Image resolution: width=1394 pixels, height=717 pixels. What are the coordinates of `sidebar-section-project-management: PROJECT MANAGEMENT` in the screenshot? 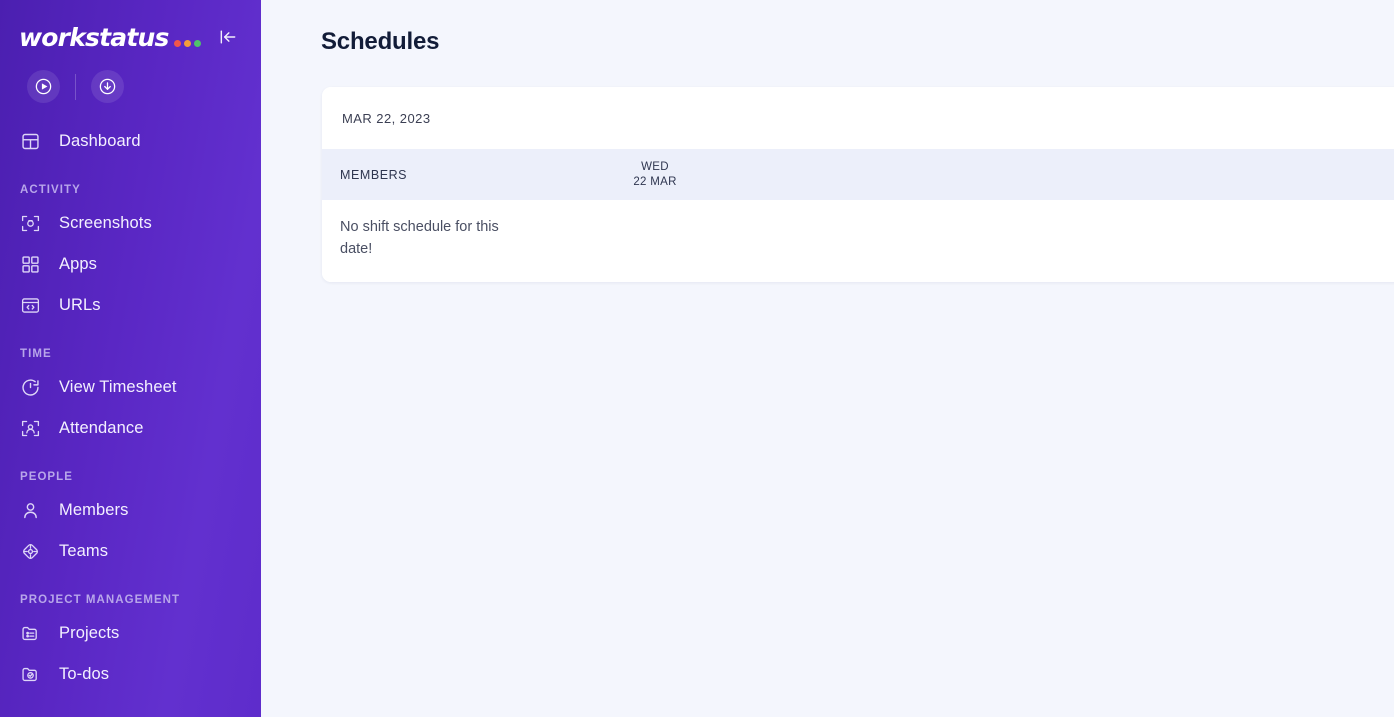 It's located at (100, 600).